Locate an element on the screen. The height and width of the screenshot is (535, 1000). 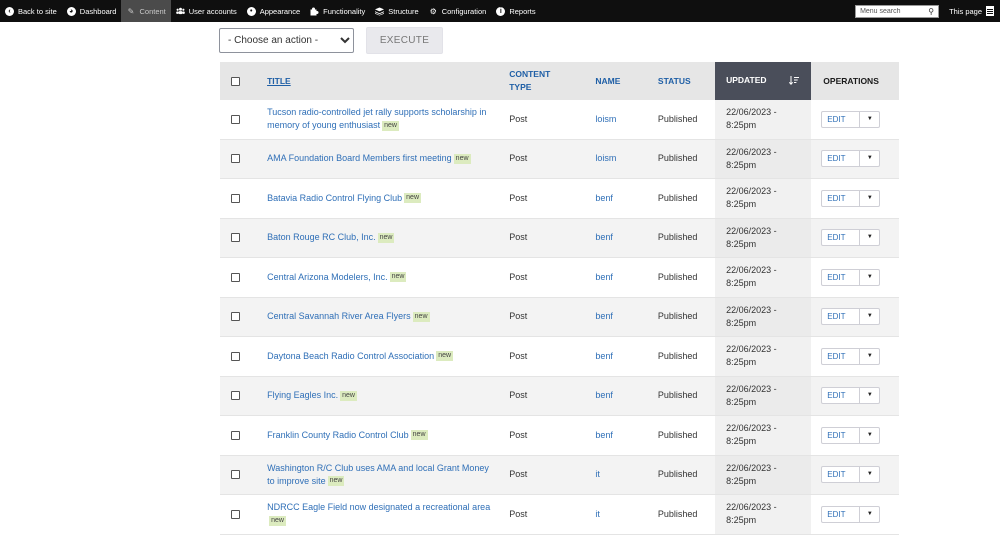
caret-down-icon: ▼ is located at coordinates (869, 276).